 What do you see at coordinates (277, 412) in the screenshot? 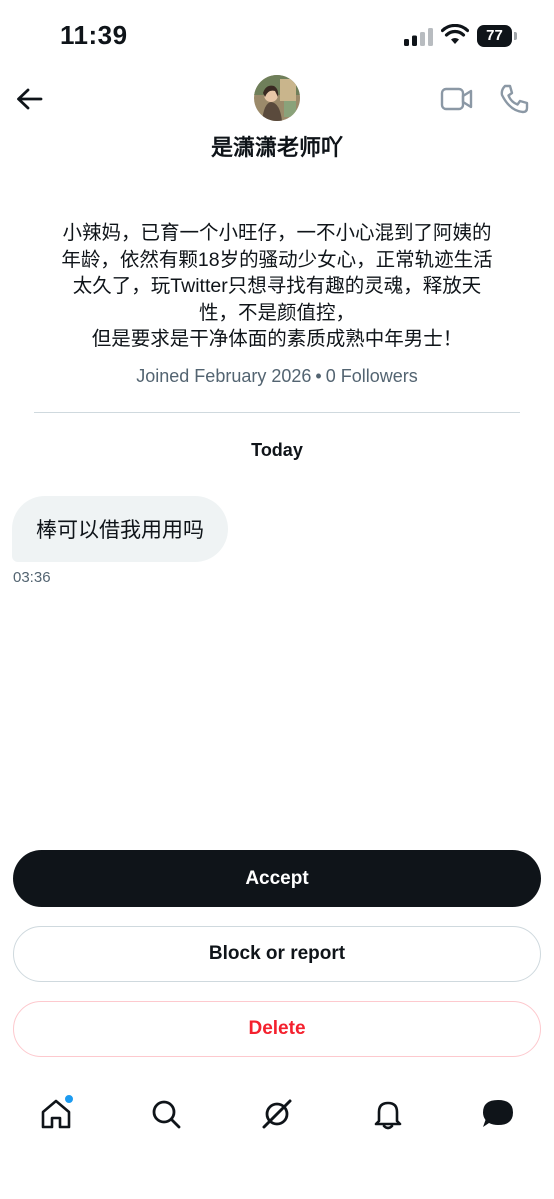
I see `divider` at bounding box center [277, 412].